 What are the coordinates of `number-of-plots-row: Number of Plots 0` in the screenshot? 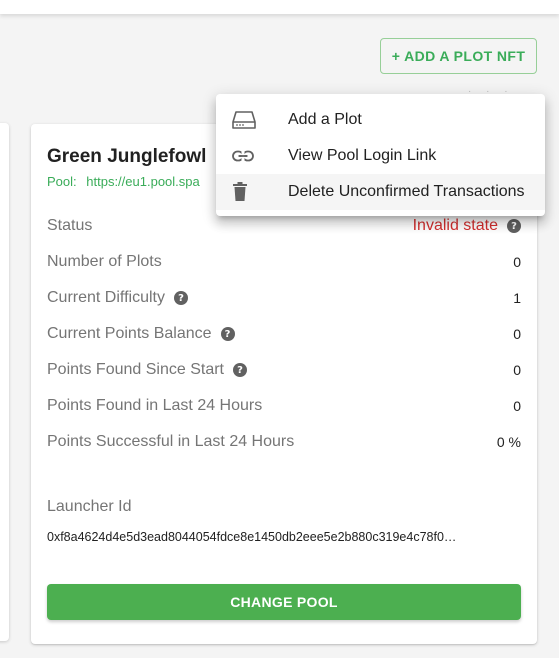 It's located at (284, 262).